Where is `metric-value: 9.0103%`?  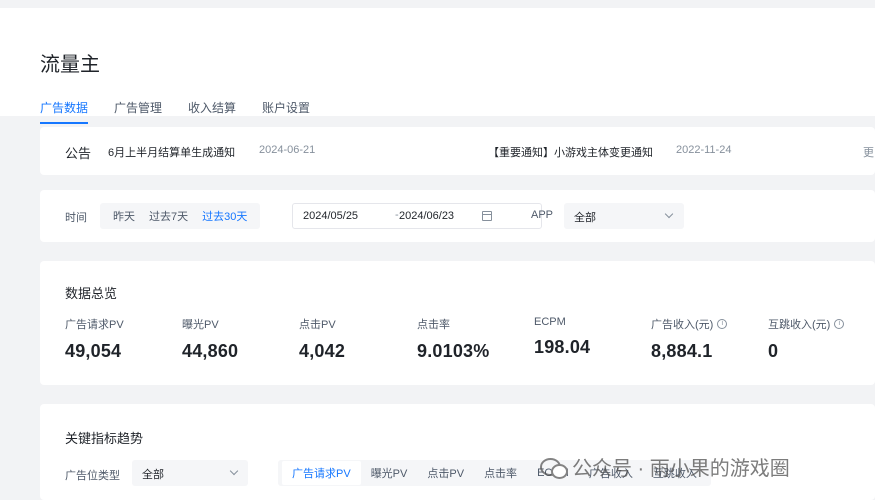
metric-value: 9.0103% is located at coordinates (453, 351).